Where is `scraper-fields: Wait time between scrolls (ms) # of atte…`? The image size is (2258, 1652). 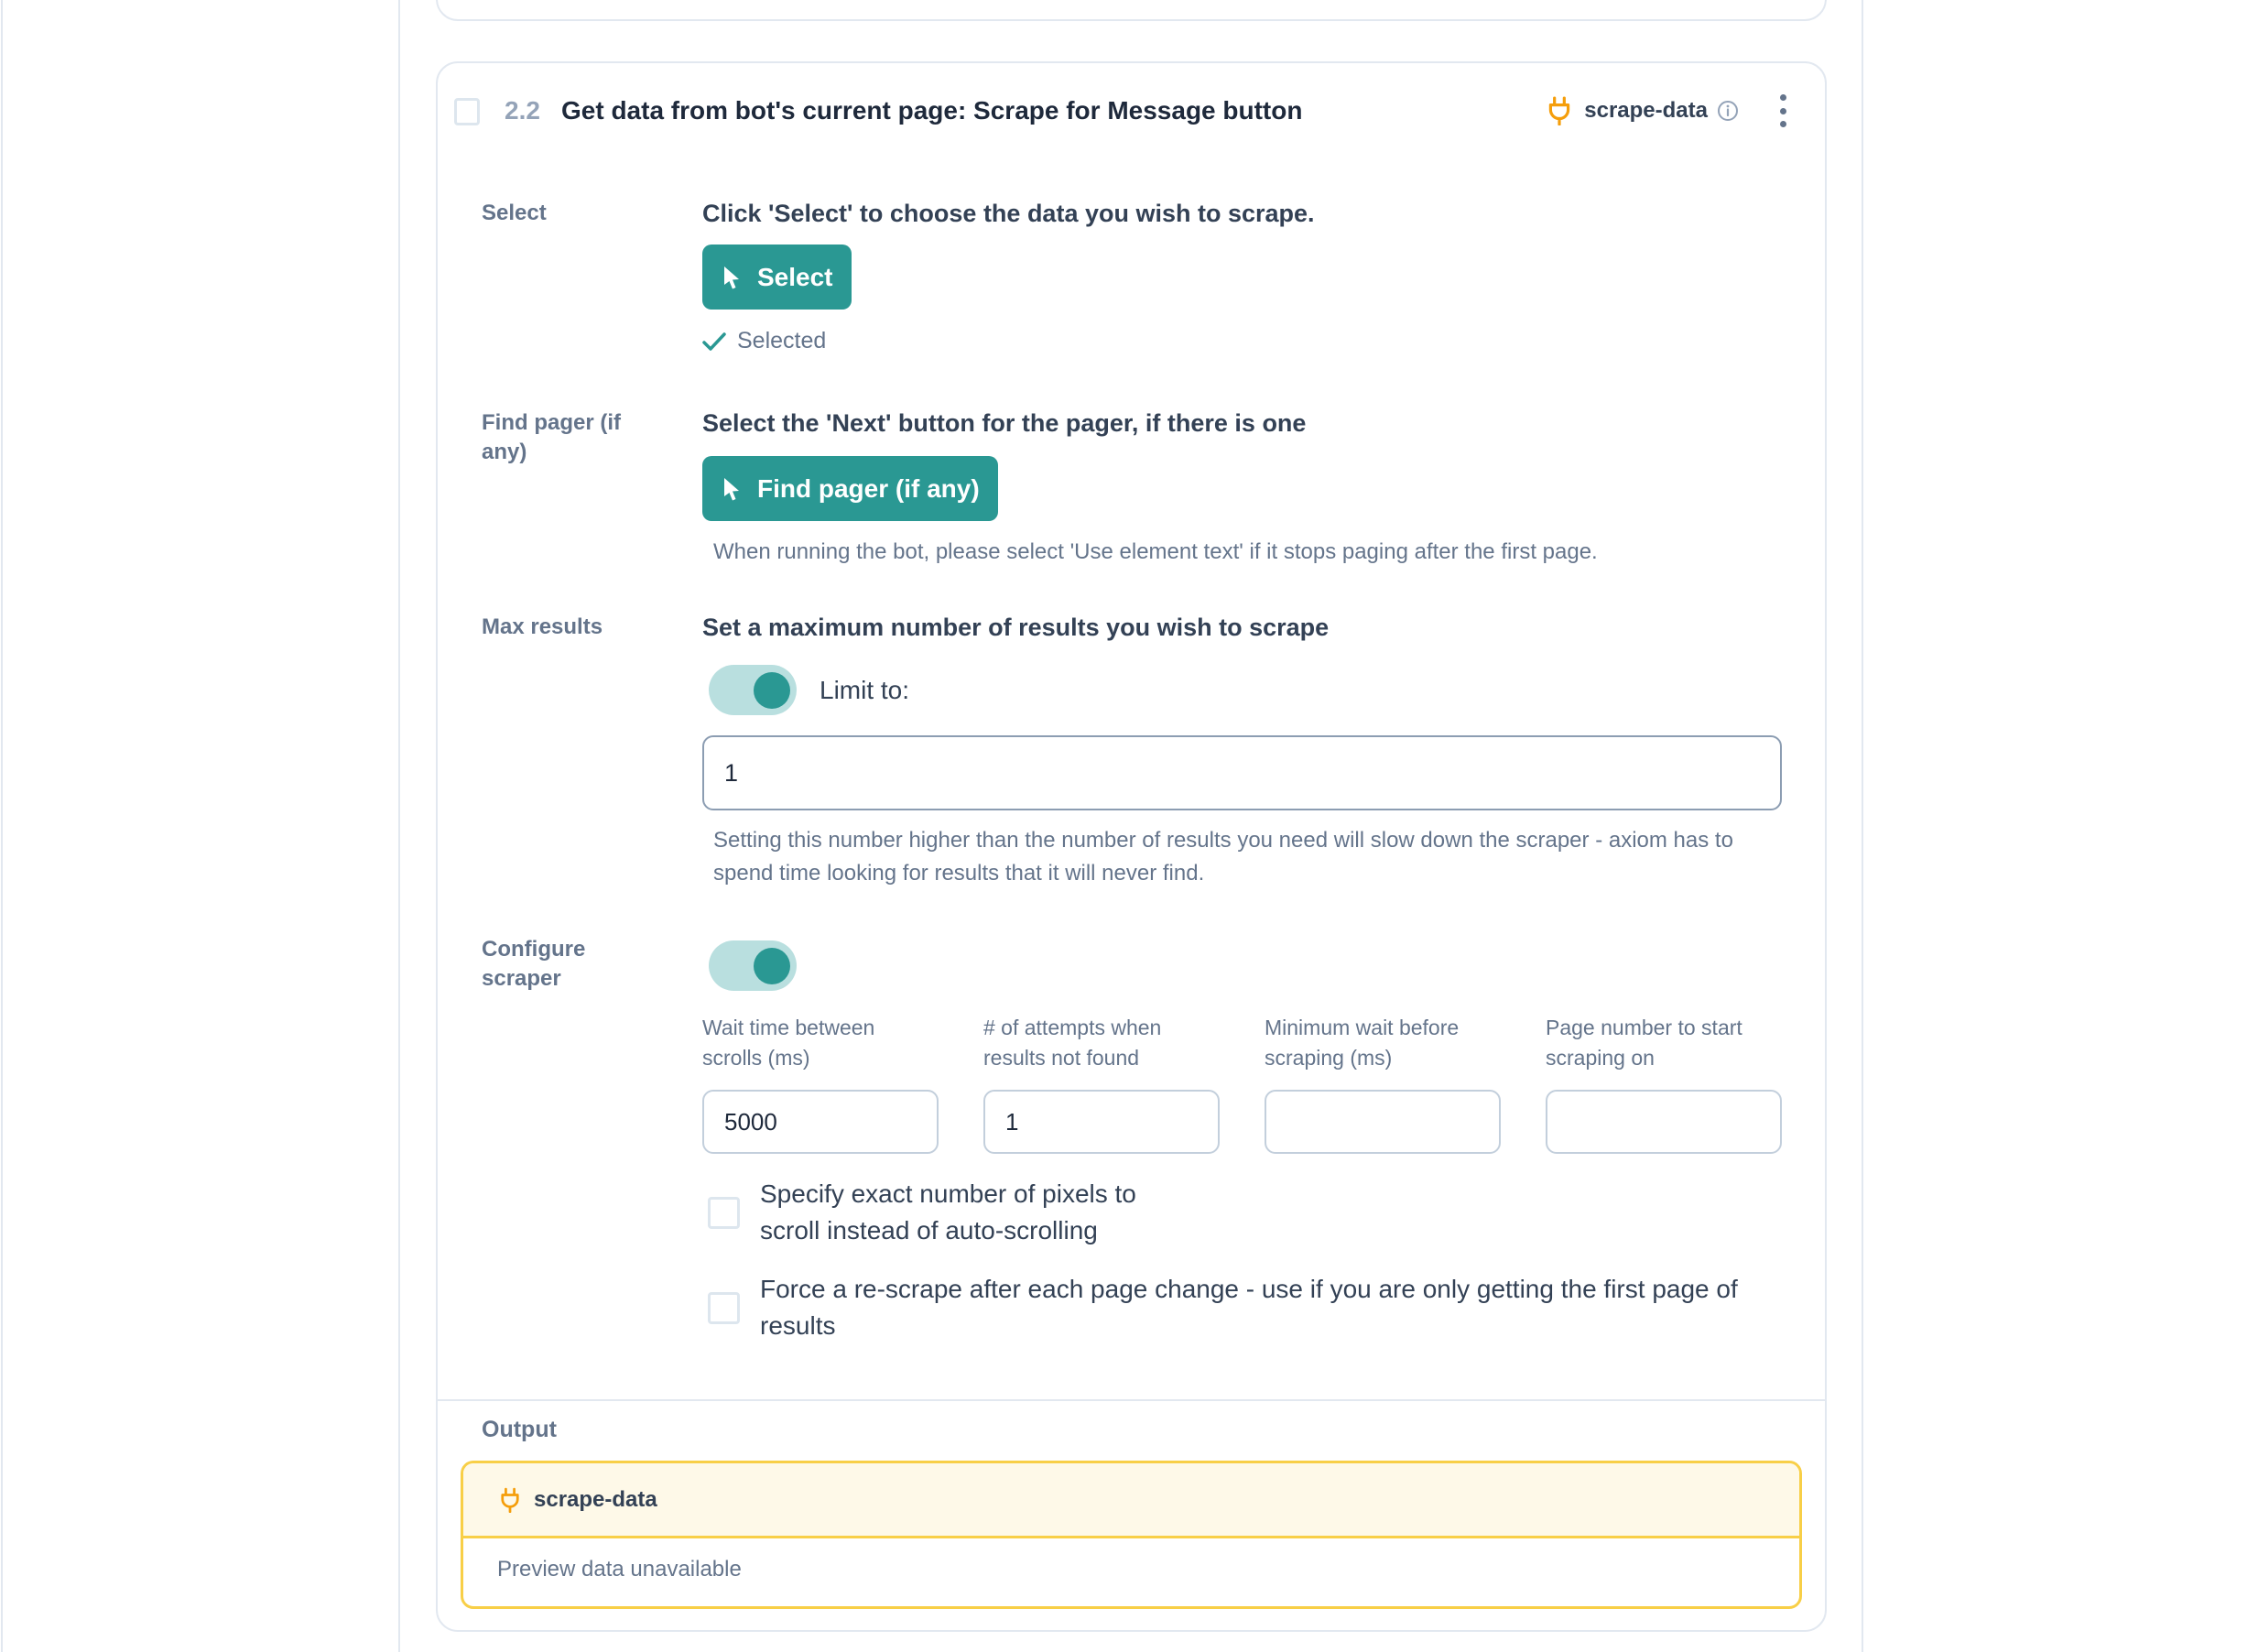 scraper-fields: Wait time between scrolls (ms) # of atte… is located at coordinates (1242, 1083).